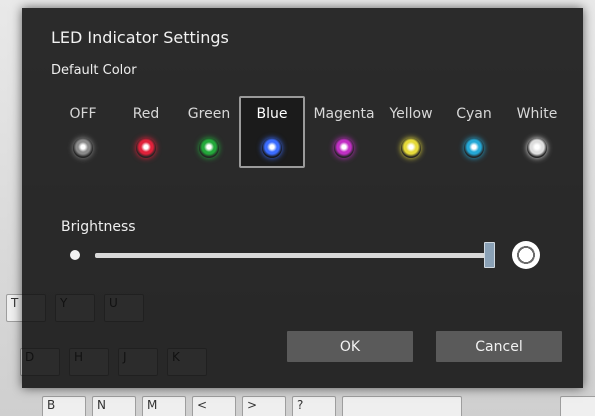 The image size is (595, 416). I want to click on dialog-title: LED Indicator Settings, so click(140, 37).